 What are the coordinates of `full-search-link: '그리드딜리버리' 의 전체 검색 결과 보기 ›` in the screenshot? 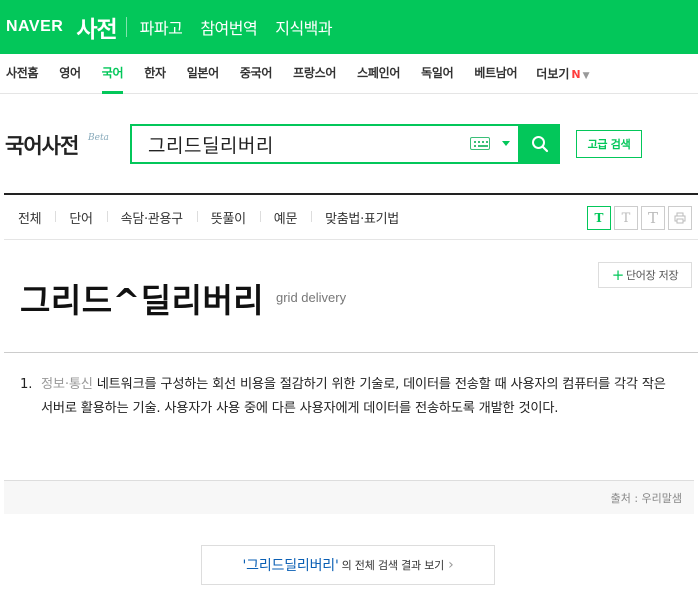 It's located at (348, 565).